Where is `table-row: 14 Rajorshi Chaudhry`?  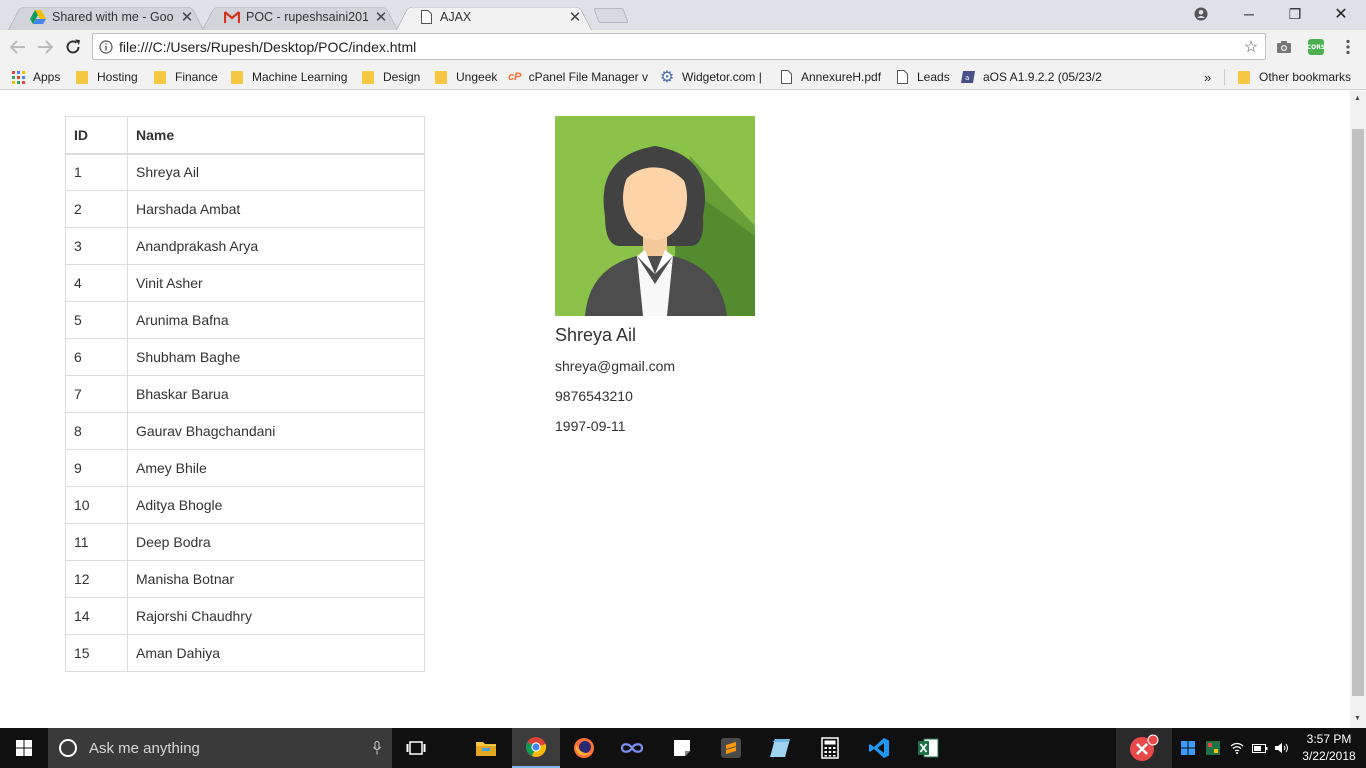 table-row: 14 Rajorshi Chaudhry is located at coordinates (245, 616).